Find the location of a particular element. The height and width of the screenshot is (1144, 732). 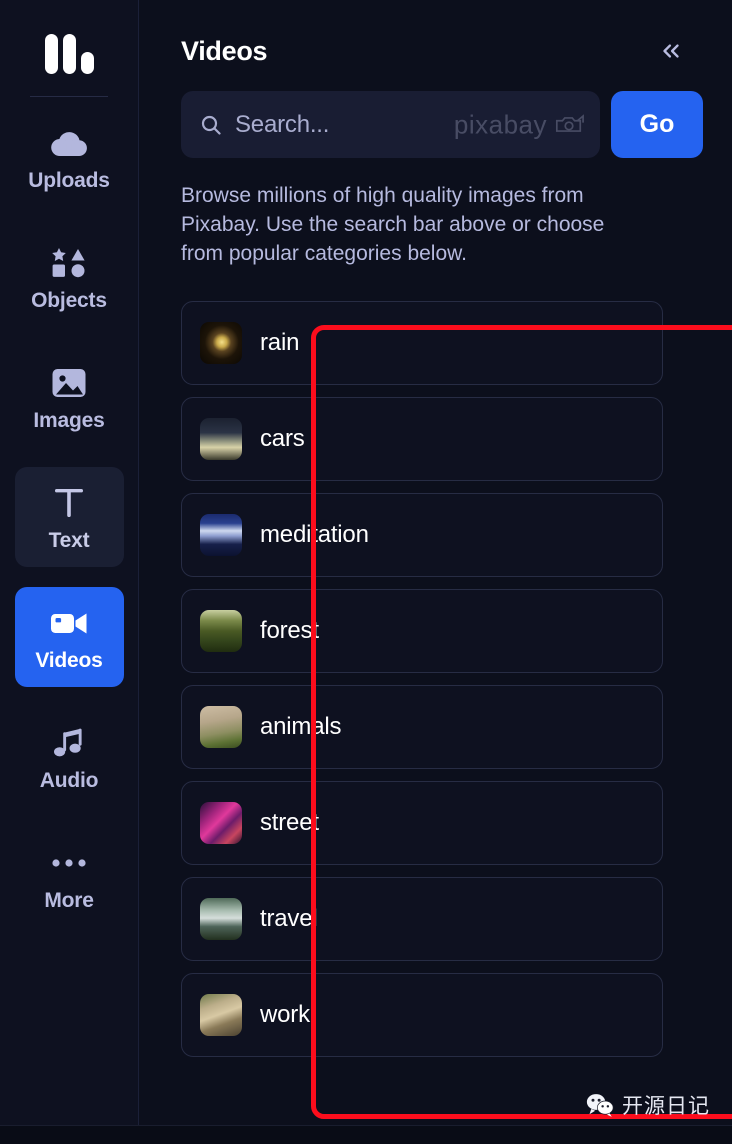

sidebar-item-more: More is located at coordinates (69, 877).